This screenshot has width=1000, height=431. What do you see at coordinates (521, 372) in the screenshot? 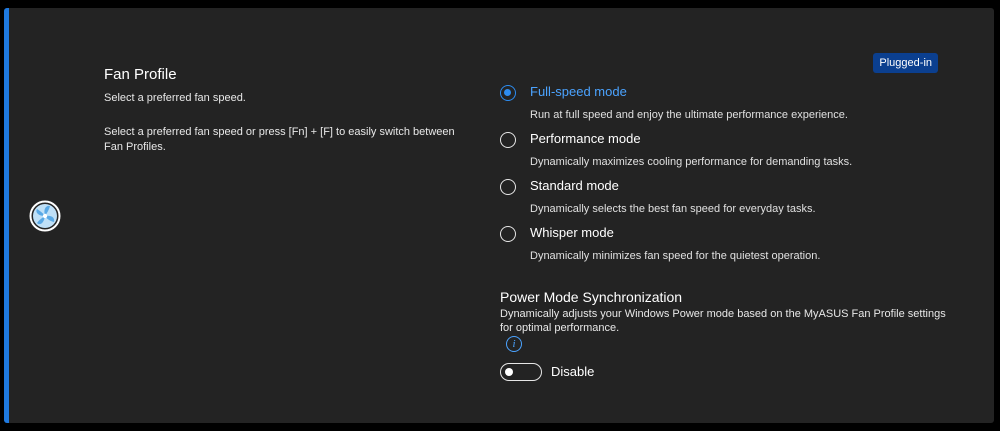
I see `power-sync-toggle` at bounding box center [521, 372].